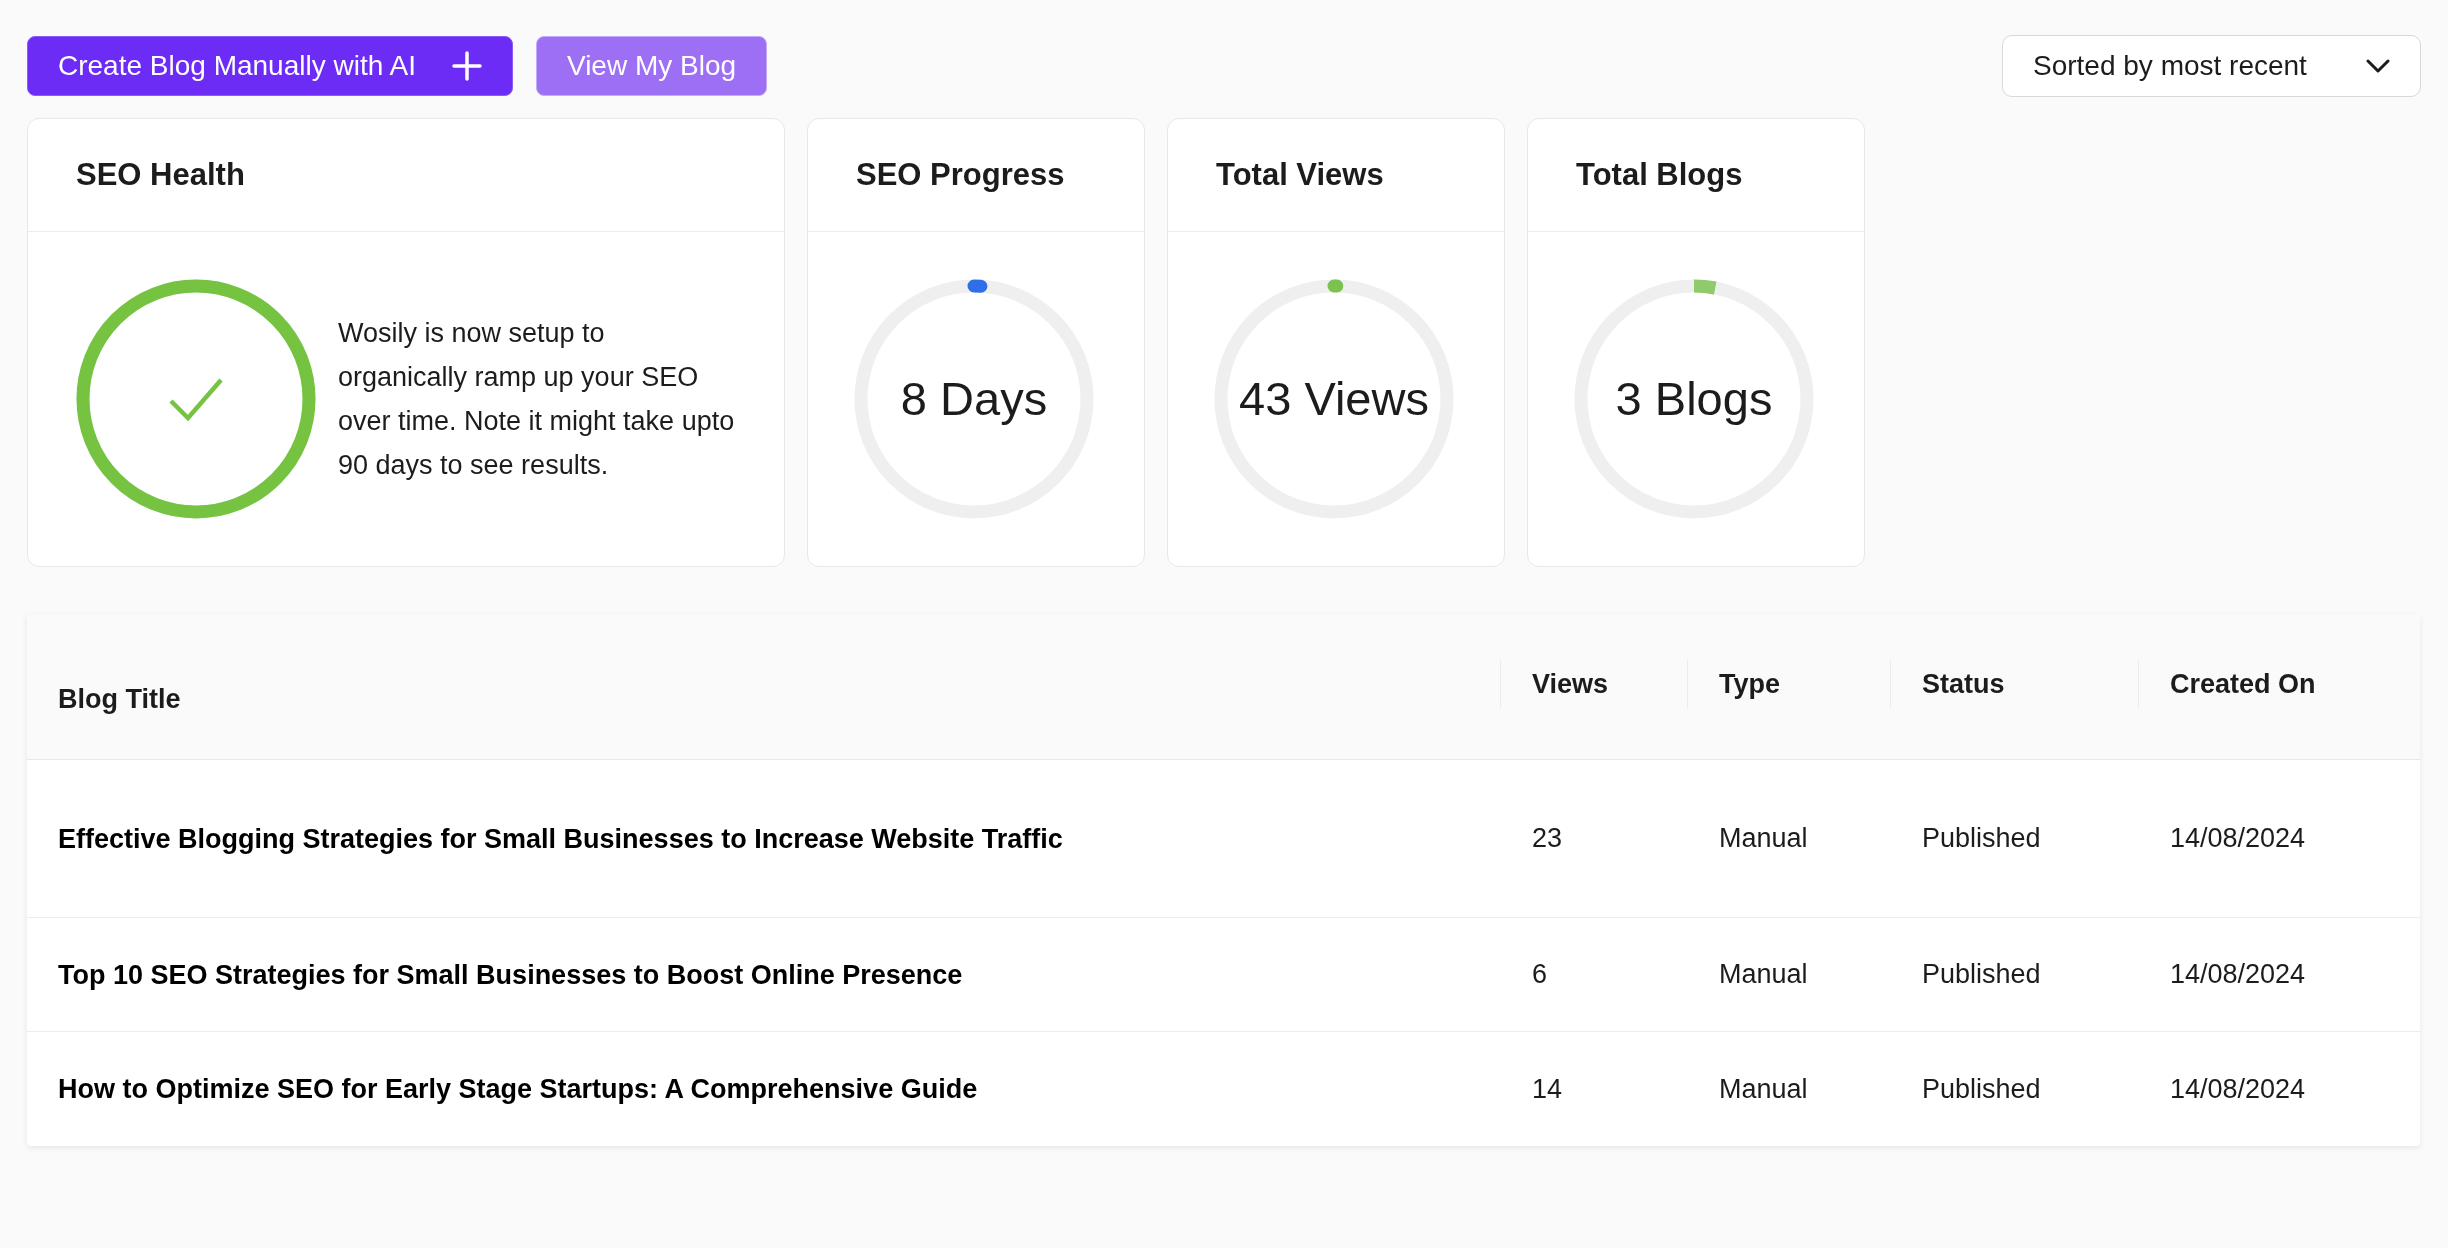 This screenshot has width=2448, height=1248. What do you see at coordinates (160, 174) in the screenshot?
I see `card-title: SEO Health` at bounding box center [160, 174].